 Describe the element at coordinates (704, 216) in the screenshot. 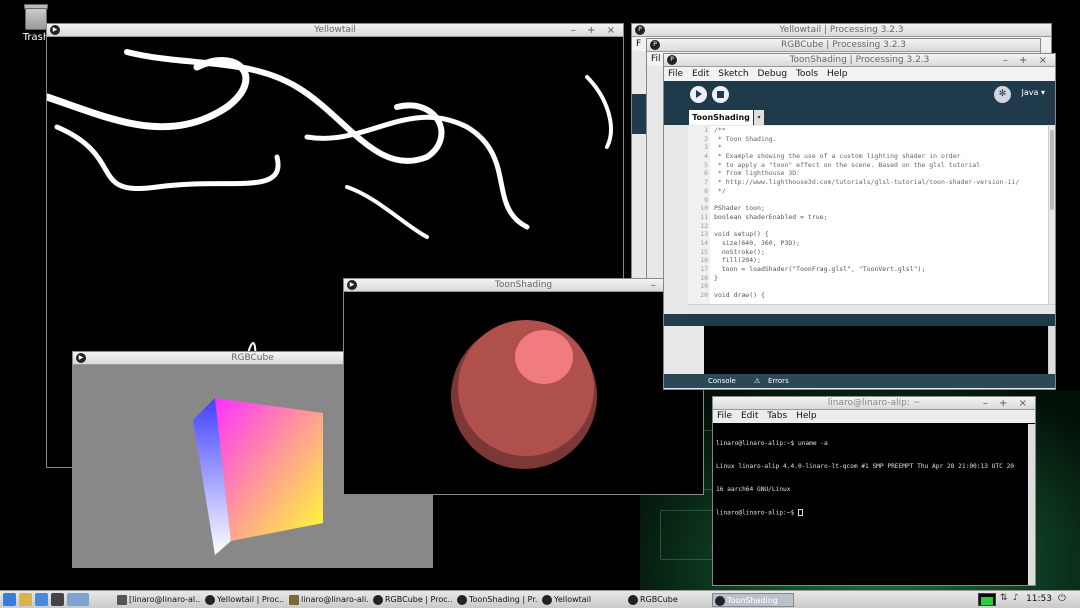

I see `line-number: 11` at that location.